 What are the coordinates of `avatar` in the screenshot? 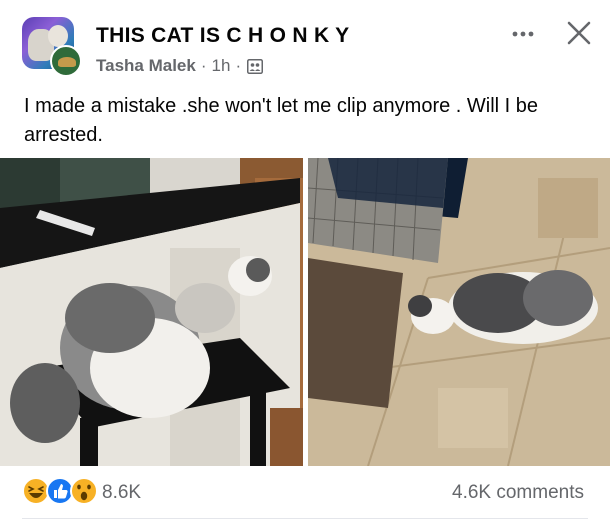 It's located at (53, 47).